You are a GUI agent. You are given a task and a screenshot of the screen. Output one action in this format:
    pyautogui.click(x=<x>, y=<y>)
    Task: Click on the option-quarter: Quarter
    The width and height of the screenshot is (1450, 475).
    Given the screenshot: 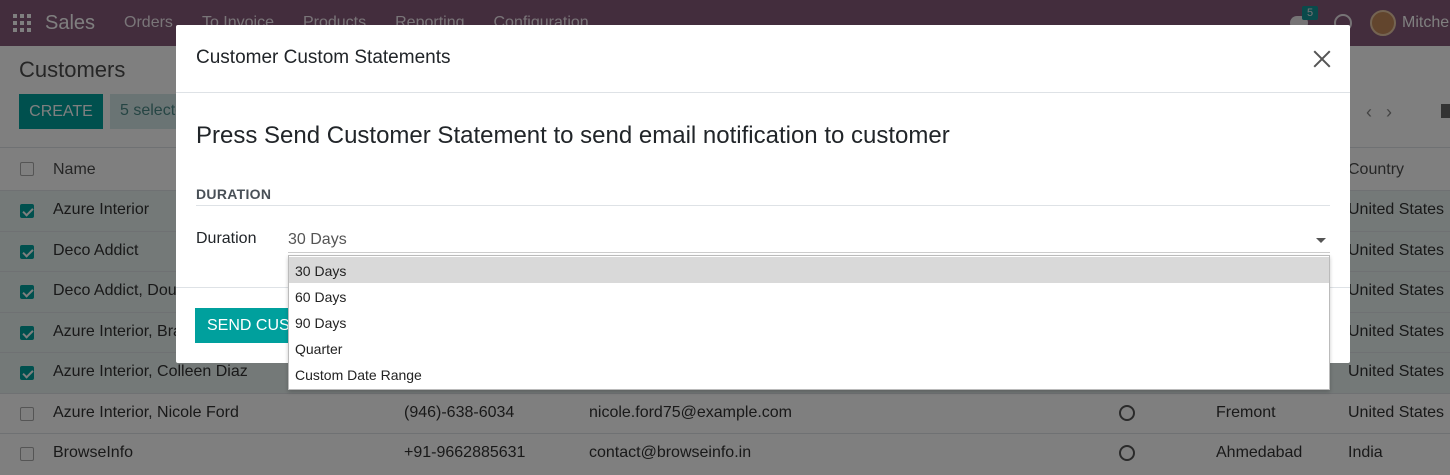 What is the action you would take?
    pyautogui.click(x=809, y=348)
    